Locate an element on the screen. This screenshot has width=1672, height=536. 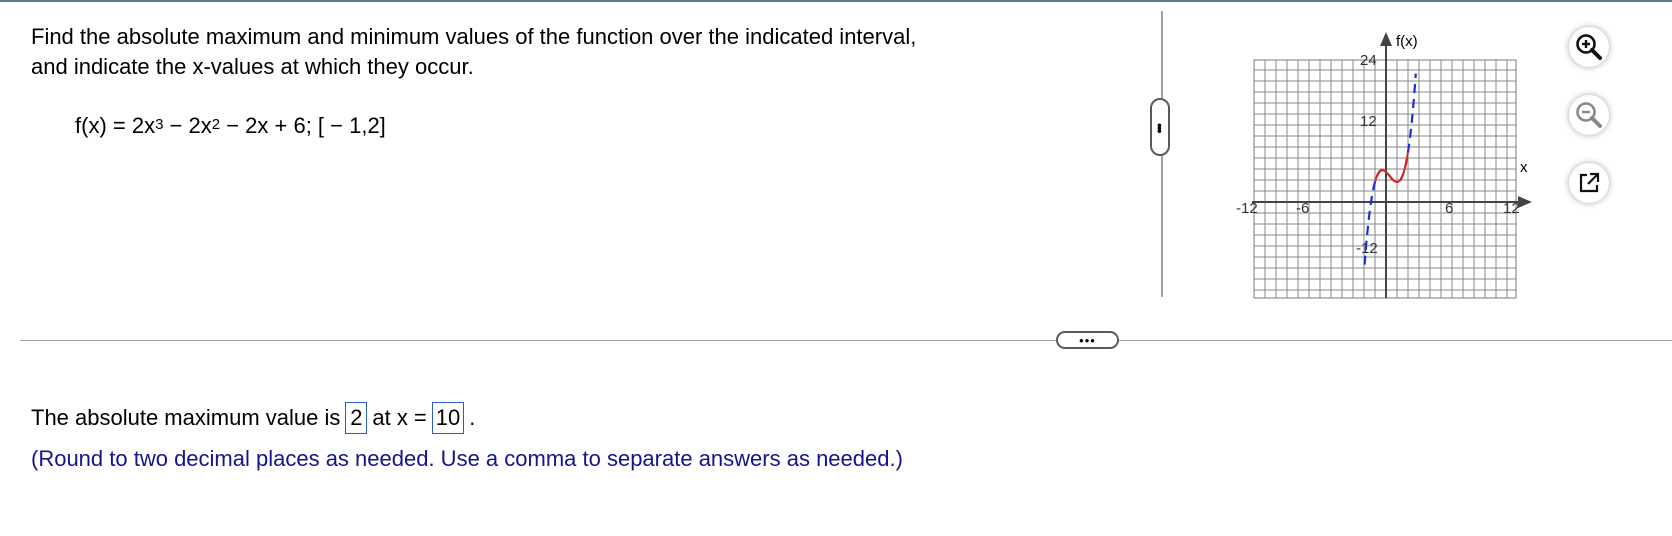
function-formula: f(x) = 2x3 − 2x2 − 2x + 6; [ − 1,2] is located at coordinates (230, 126).